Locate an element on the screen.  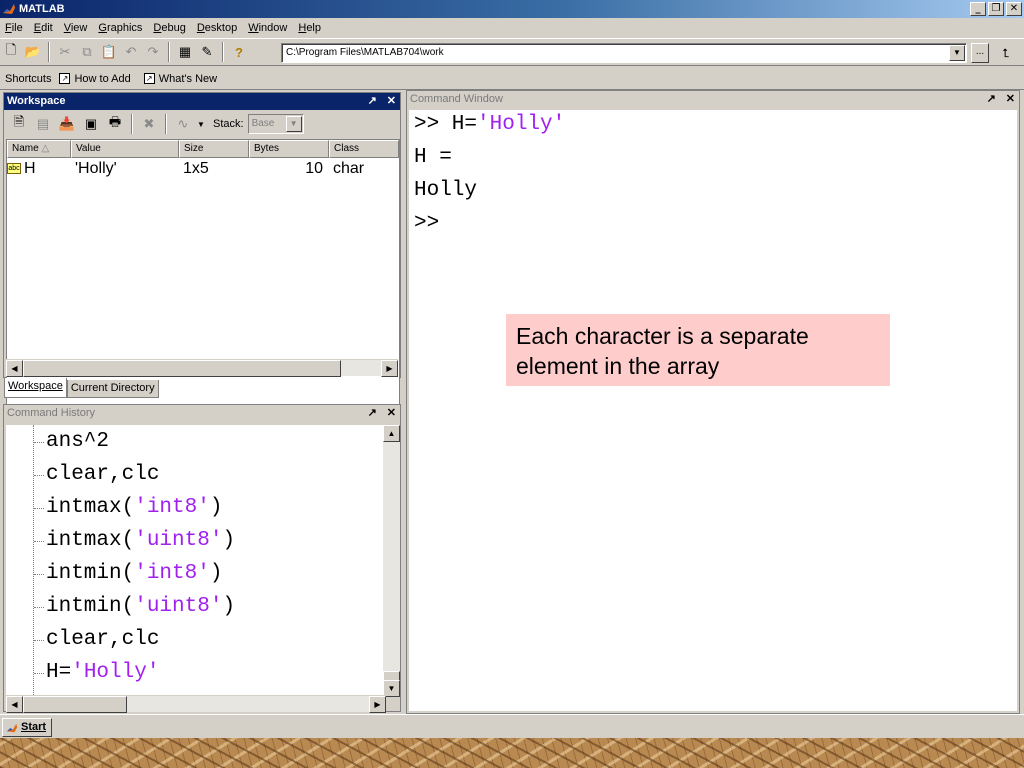
workspace-toolbar: 🗎 ▤ 📥 ▣ 🖶 ✖ ∿ ▼ Stack: Base ▼ is located at coordinates (202, 124).